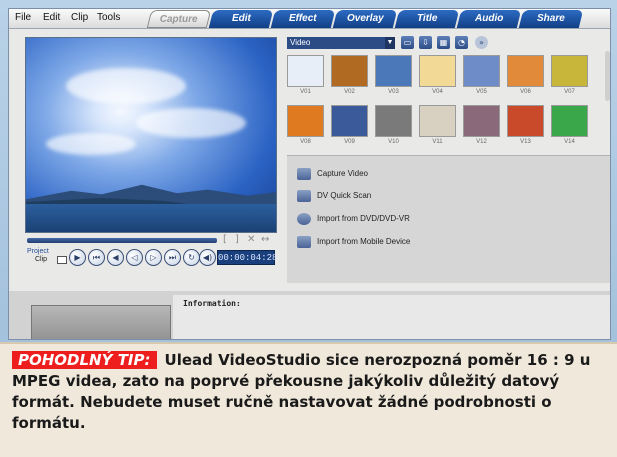 The width and height of the screenshot is (617, 457). I want to click on tab-share: Share, so click(551, 19).